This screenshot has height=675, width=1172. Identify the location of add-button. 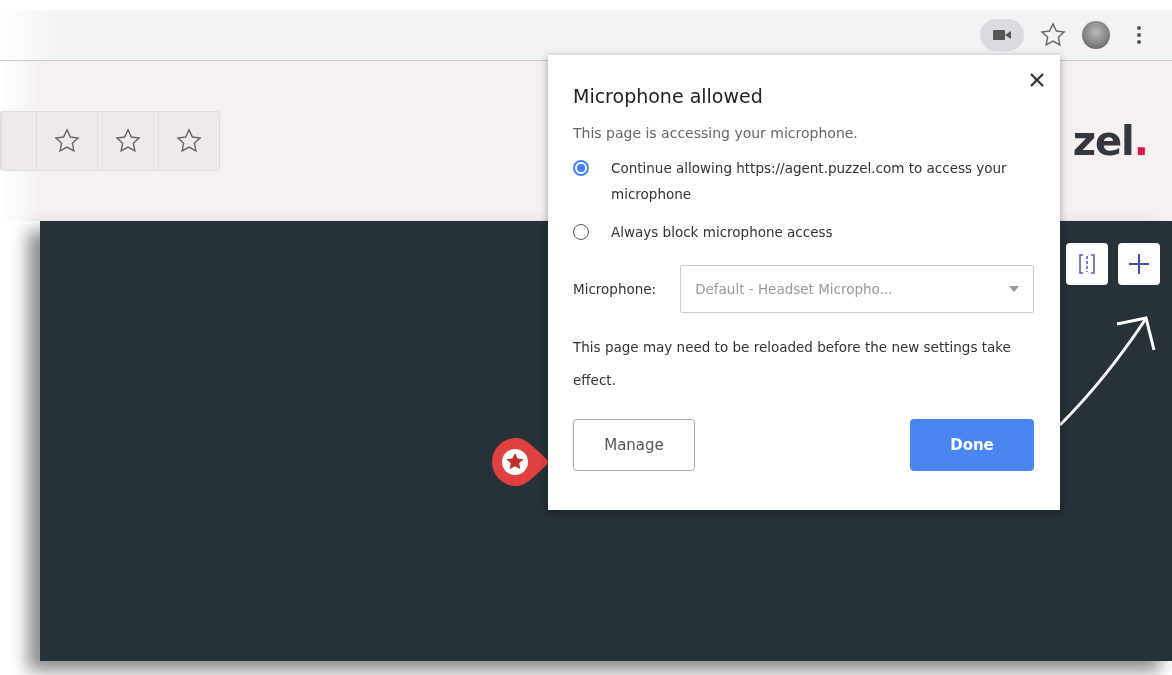
(1139, 264).